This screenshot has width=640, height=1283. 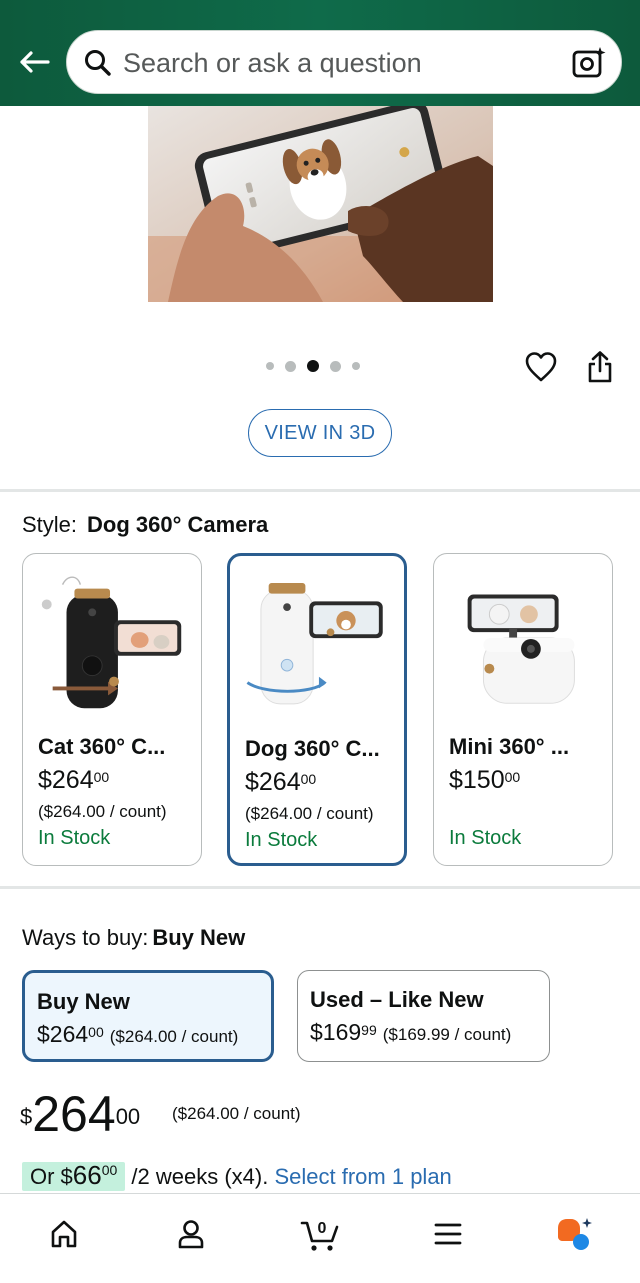 I want to click on back-arrow-icon, so click(x=35, y=62).